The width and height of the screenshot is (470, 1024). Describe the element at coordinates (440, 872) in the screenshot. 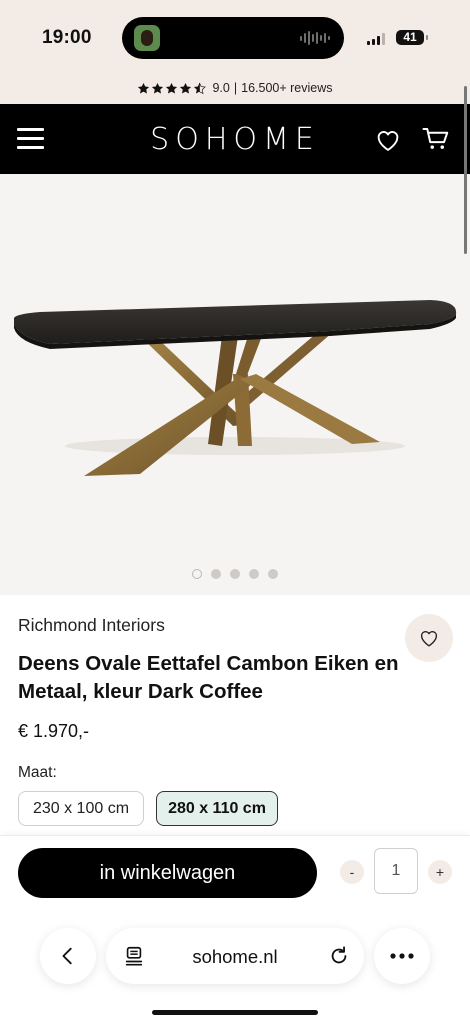

I see `quantity-increase-button: +` at that location.